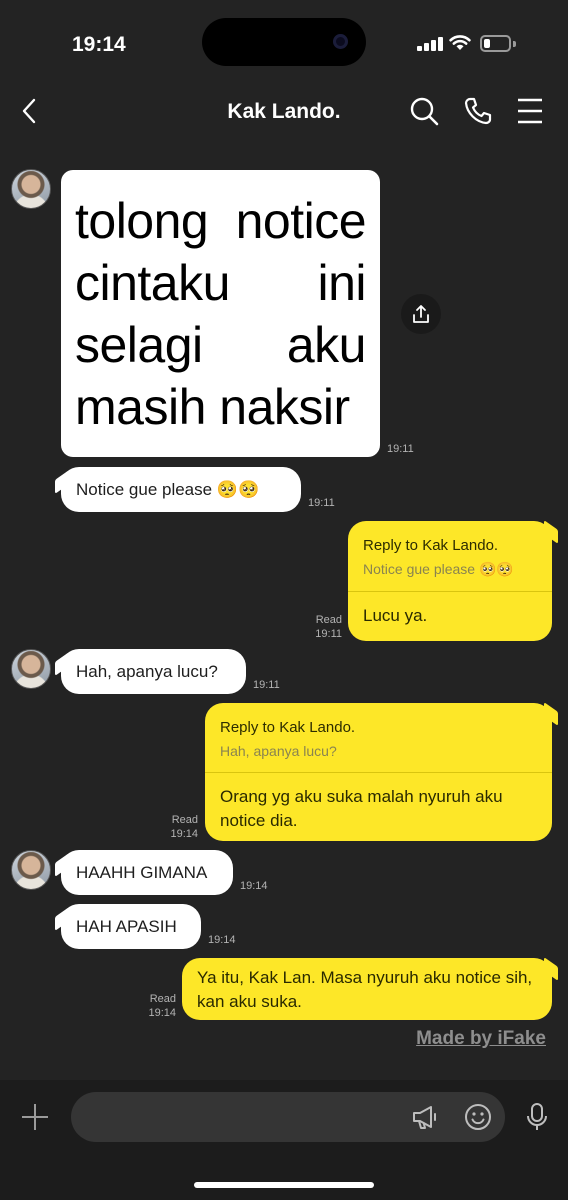 The height and width of the screenshot is (1200, 568). I want to click on reply-preview: Reply to Kak Lando. Notice gue please 🥺🥺, so click(450, 549).